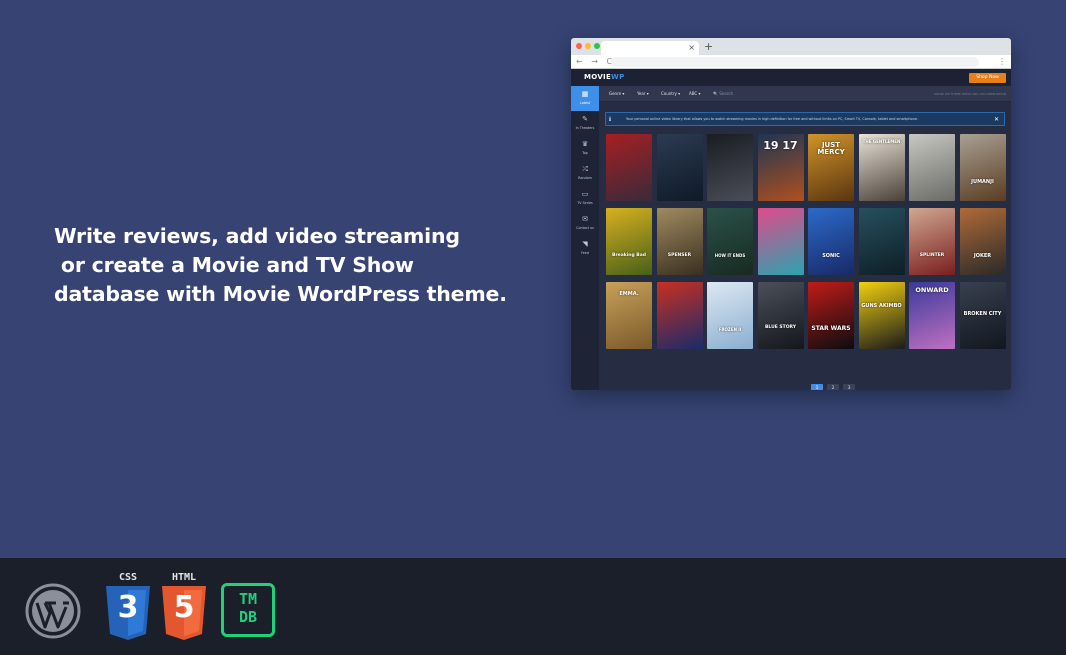  What do you see at coordinates (881, 167) in the screenshot?
I see `movie-poster: THE GENTLEMEN` at bounding box center [881, 167].